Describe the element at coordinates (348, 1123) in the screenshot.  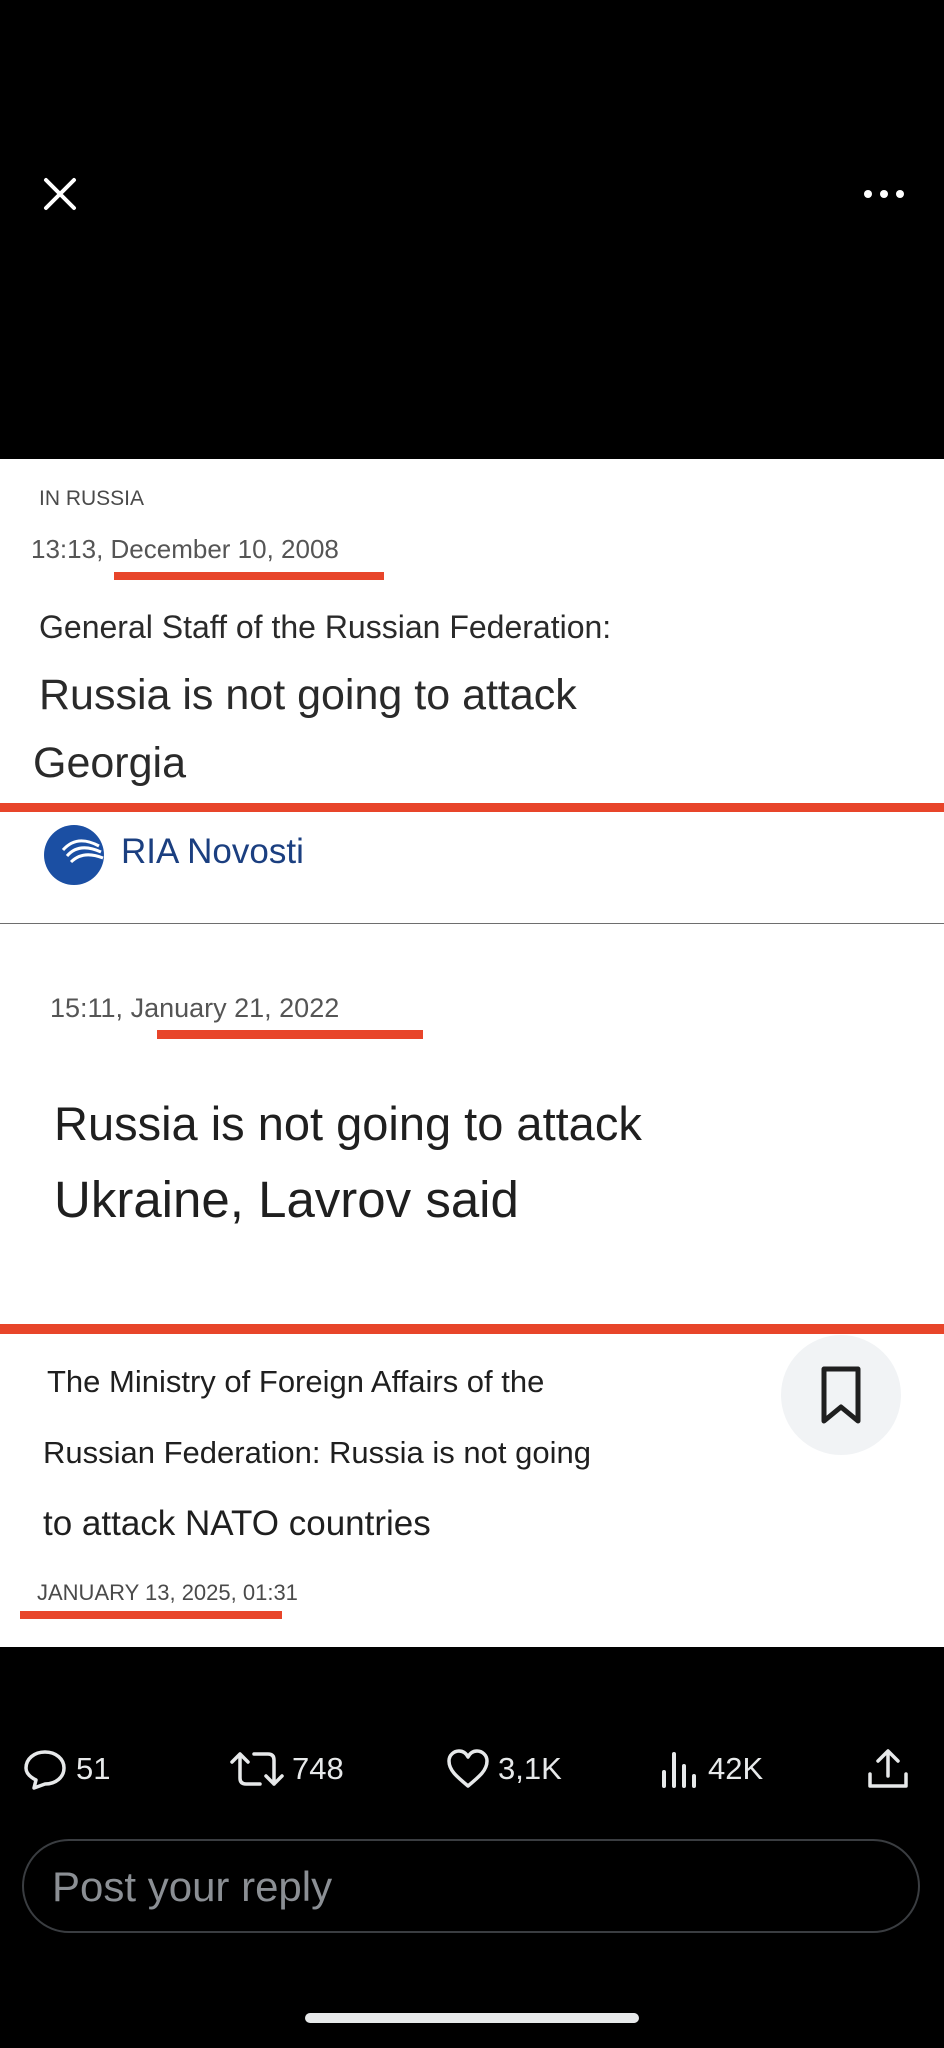
I see `article-2-headline-line1: Russia is not going to attack` at that location.